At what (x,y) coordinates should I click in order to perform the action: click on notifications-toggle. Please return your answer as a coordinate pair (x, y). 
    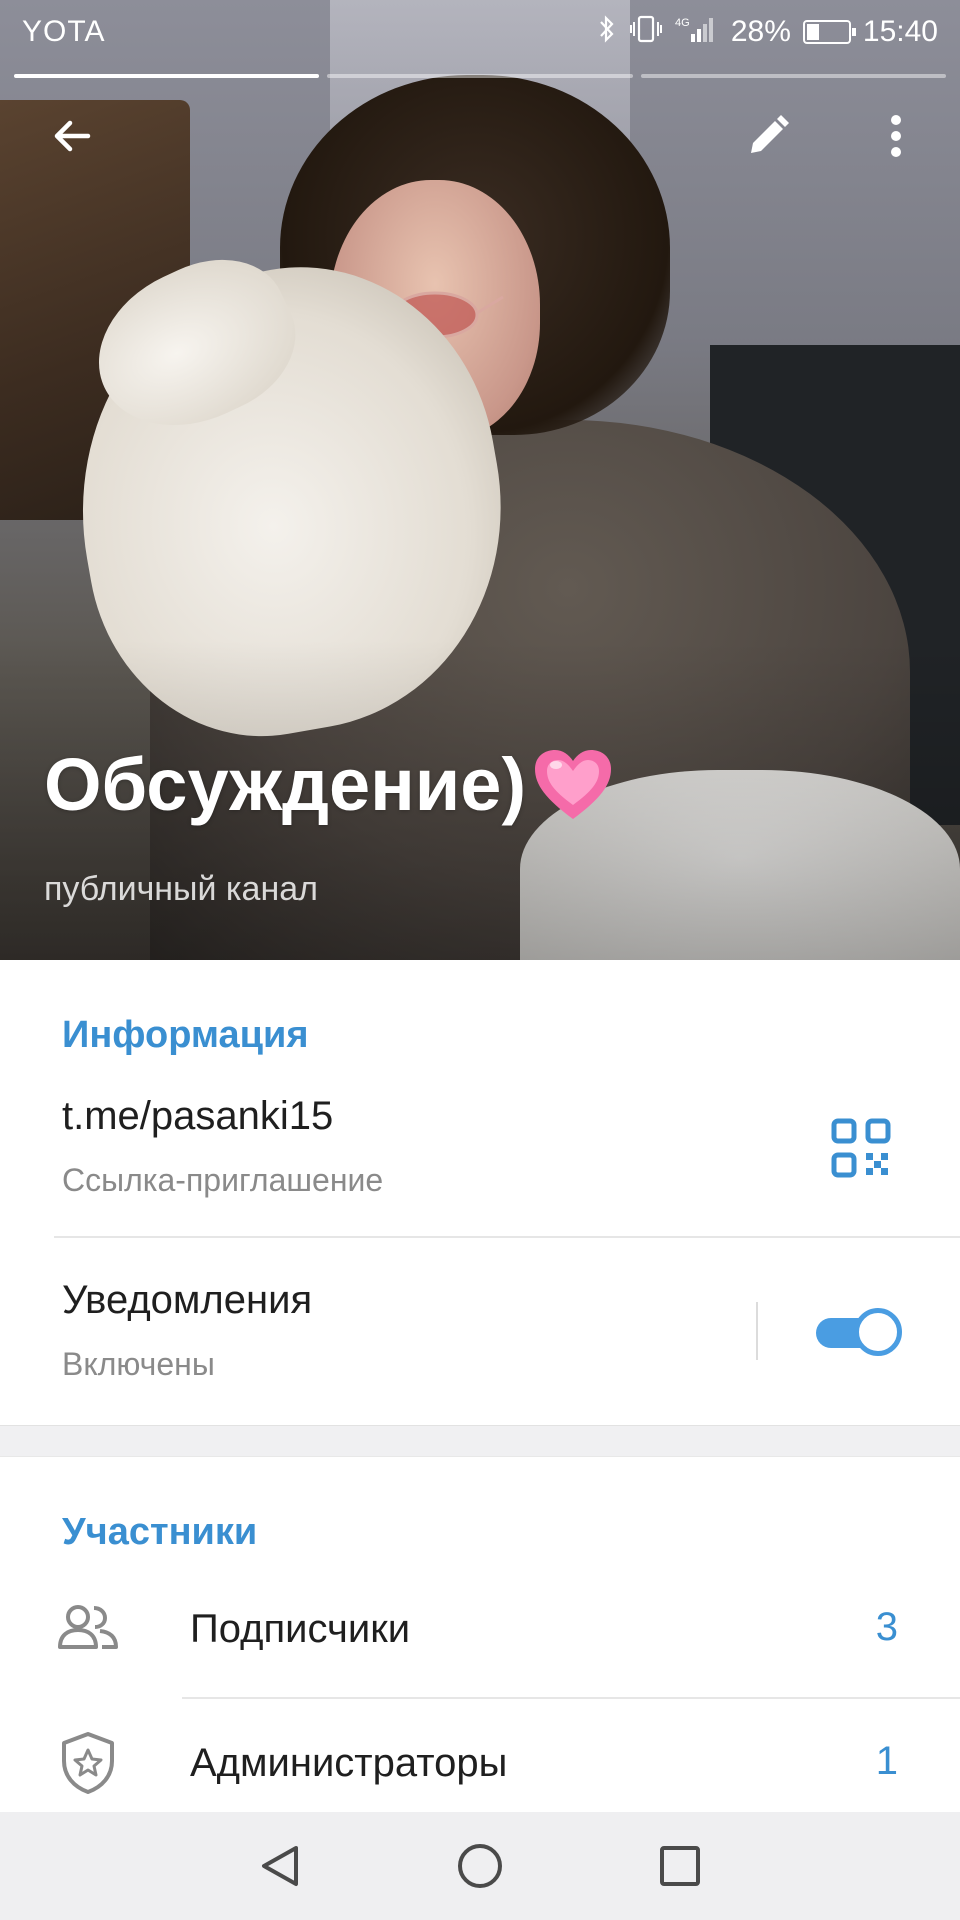
    Looking at the image, I should click on (858, 1332).